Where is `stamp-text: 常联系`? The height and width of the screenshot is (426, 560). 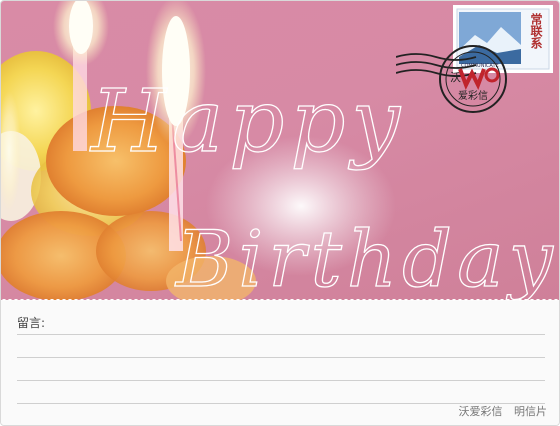 stamp-text: 常联系 is located at coordinates (536, 31).